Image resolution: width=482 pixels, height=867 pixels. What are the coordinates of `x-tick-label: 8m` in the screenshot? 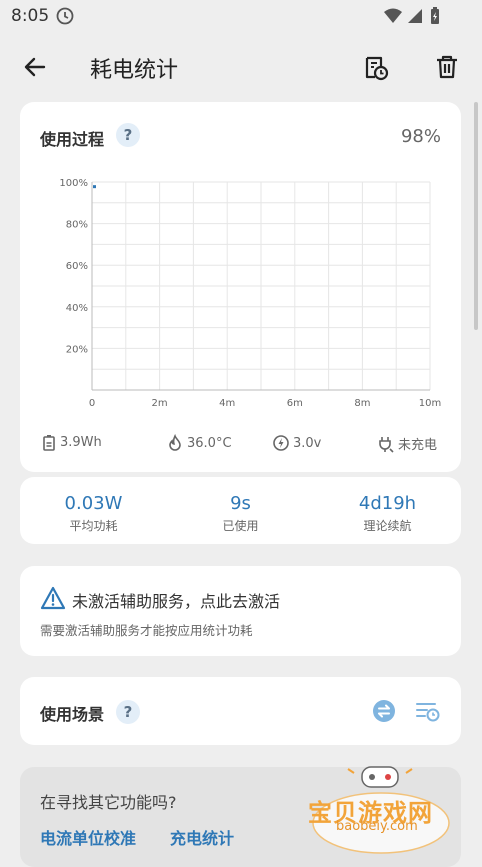 It's located at (362, 403).